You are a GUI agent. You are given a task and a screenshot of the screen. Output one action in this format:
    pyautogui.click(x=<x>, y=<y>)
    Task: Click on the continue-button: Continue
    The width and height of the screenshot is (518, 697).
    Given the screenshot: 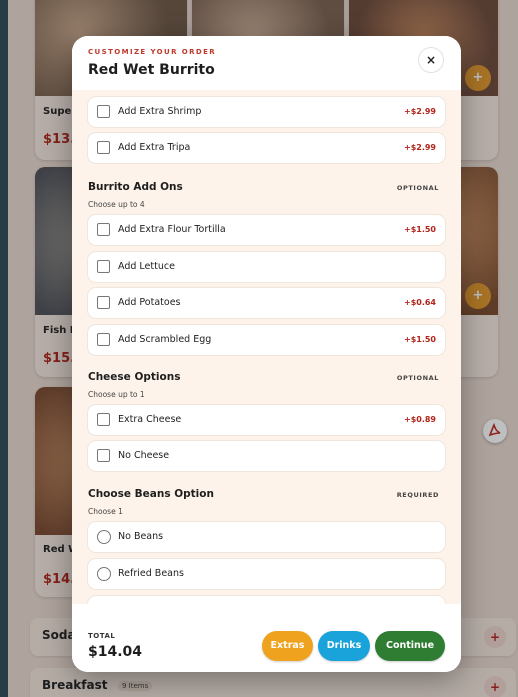 What is the action you would take?
    pyautogui.click(x=410, y=646)
    